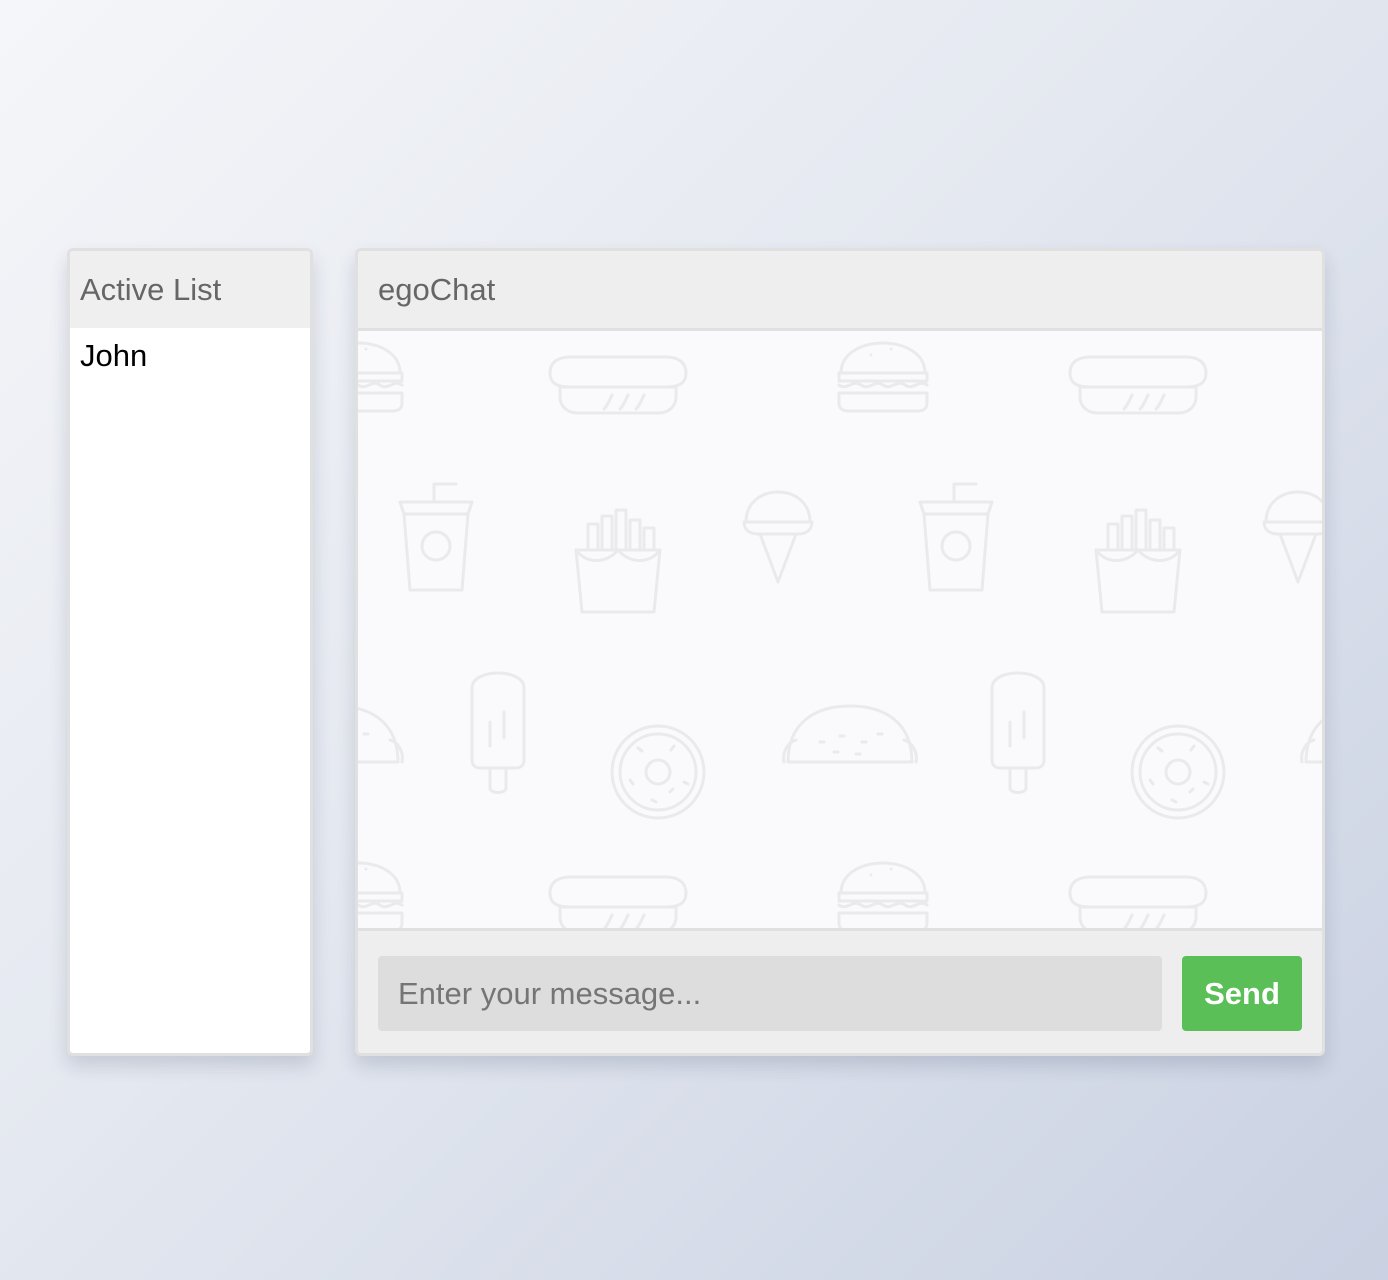 This screenshot has width=1388, height=1280. I want to click on chat-title: egoChat, so click(437, 289).